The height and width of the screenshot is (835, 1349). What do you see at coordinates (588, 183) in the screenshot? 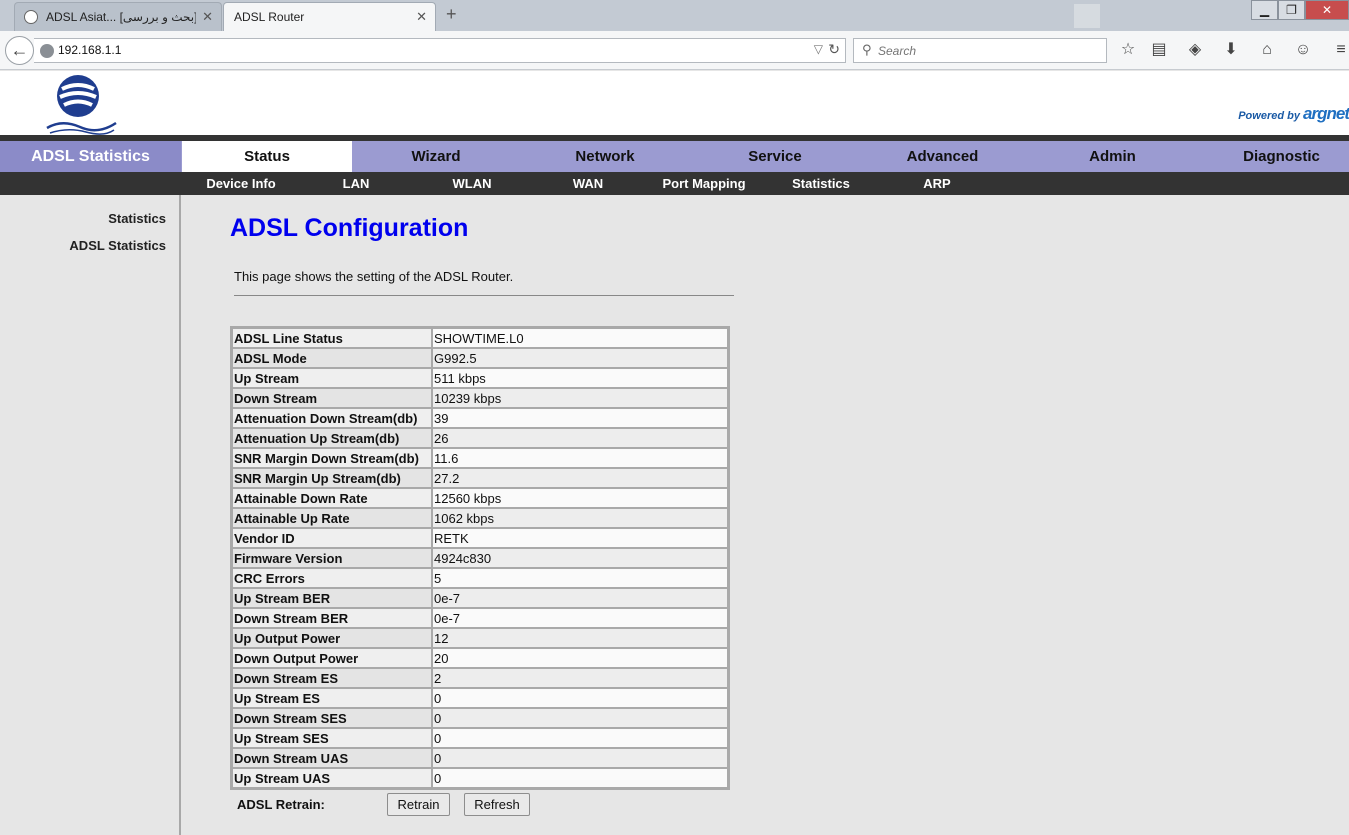
I see `submenu-wan: WAN` at bounding box center [588, 183].